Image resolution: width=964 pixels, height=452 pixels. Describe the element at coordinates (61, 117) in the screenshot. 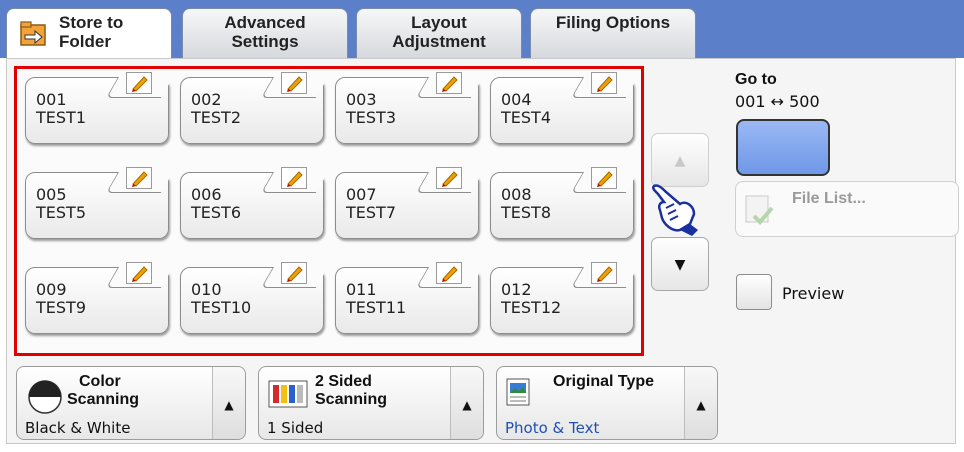

I see `folder-name: TEST1` at that location.